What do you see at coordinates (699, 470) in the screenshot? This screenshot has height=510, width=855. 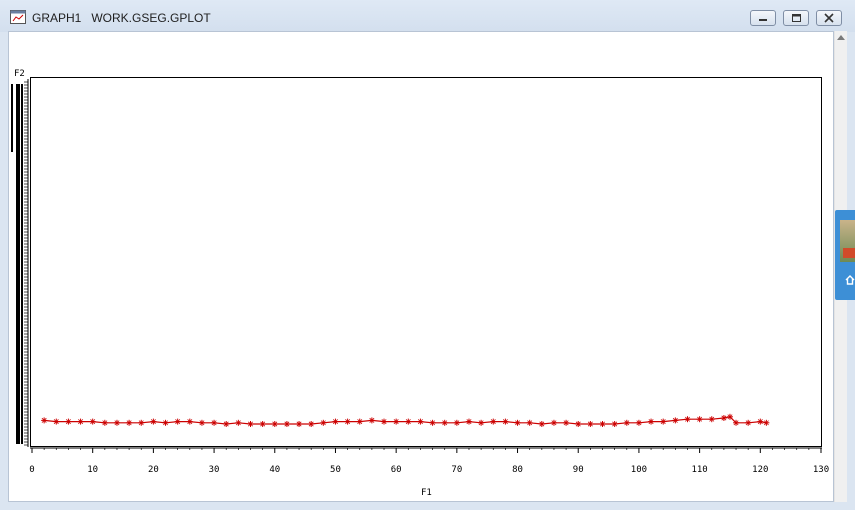 I see `x-tick-label: 110` at bounding box center [699, 470].